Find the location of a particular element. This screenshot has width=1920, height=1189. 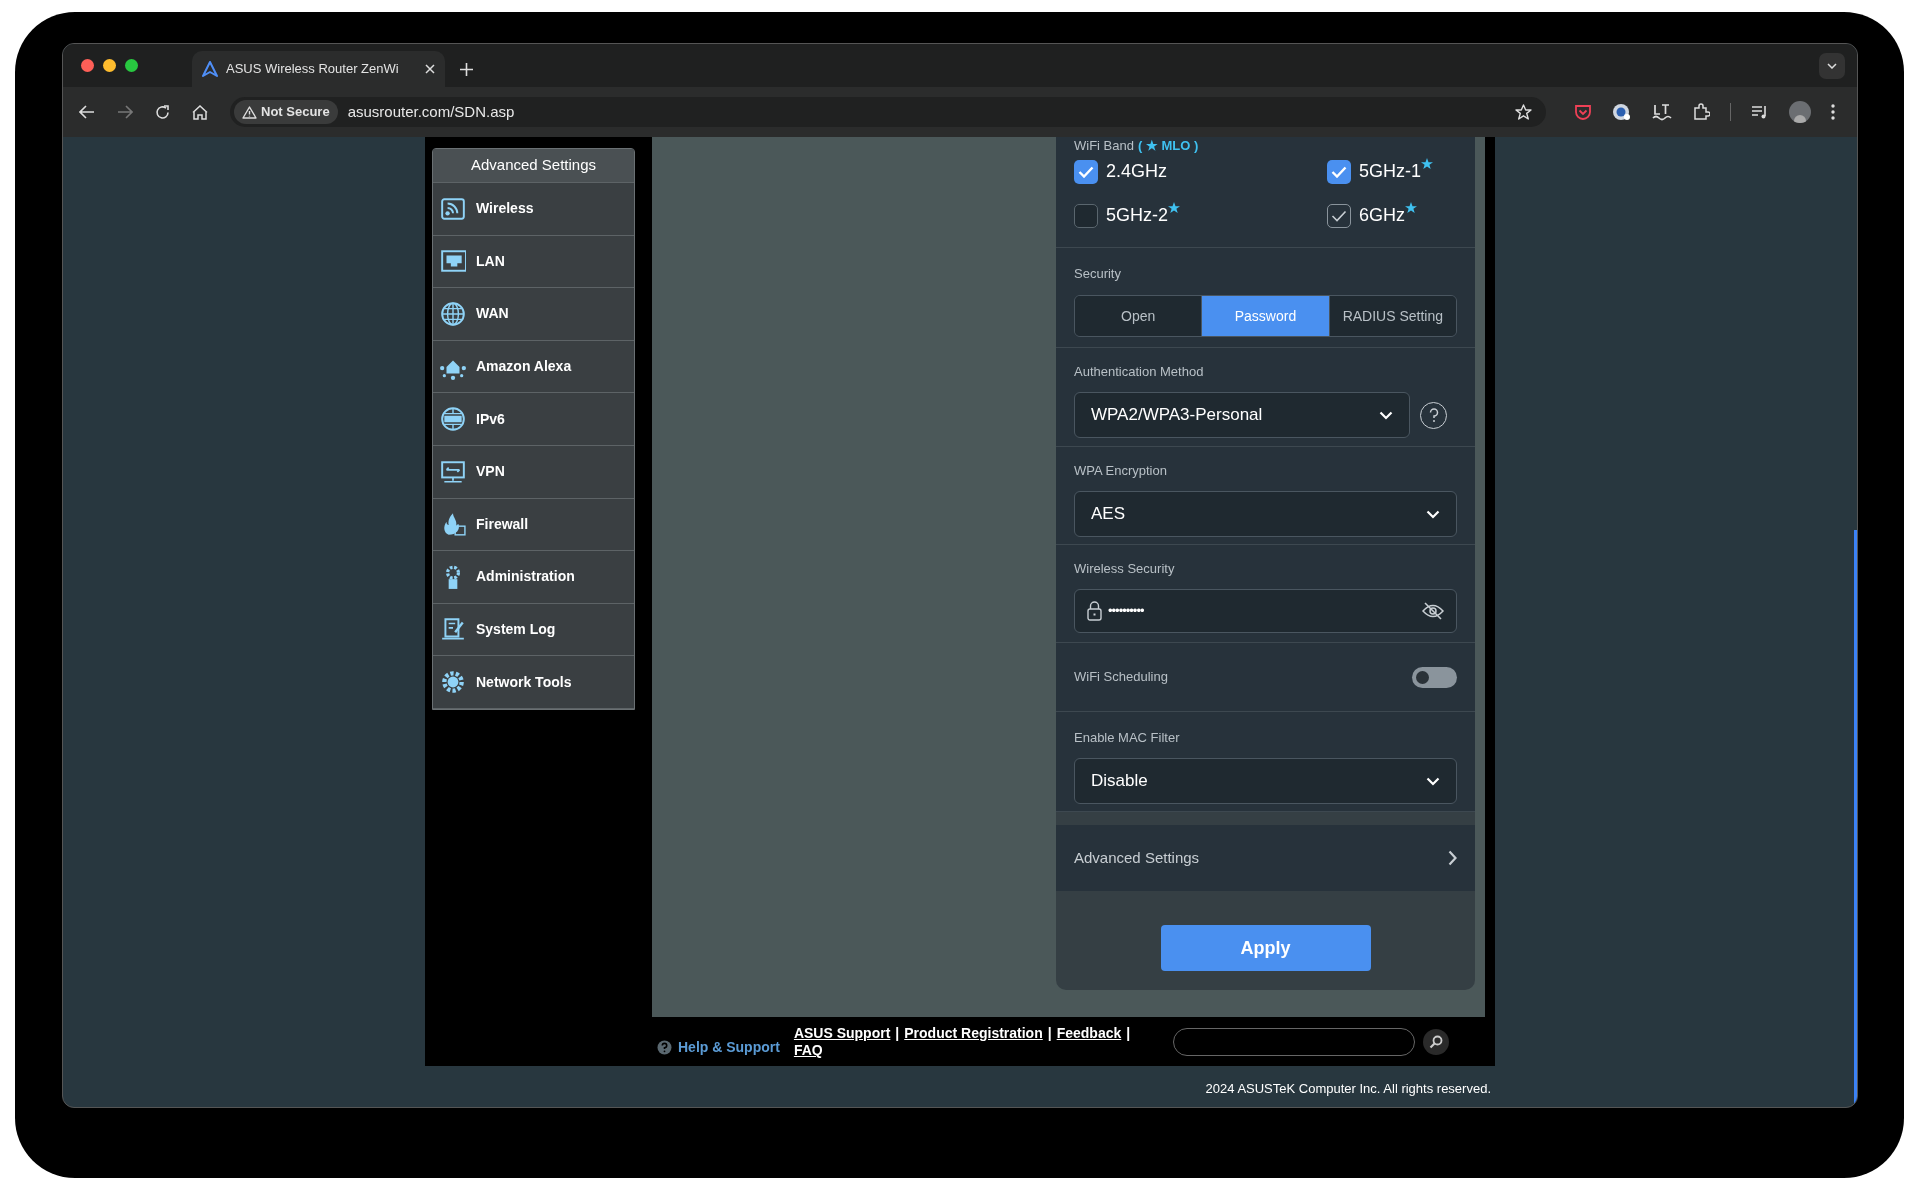

field-label: Authentication Method is located at coordinates (1139, 372).